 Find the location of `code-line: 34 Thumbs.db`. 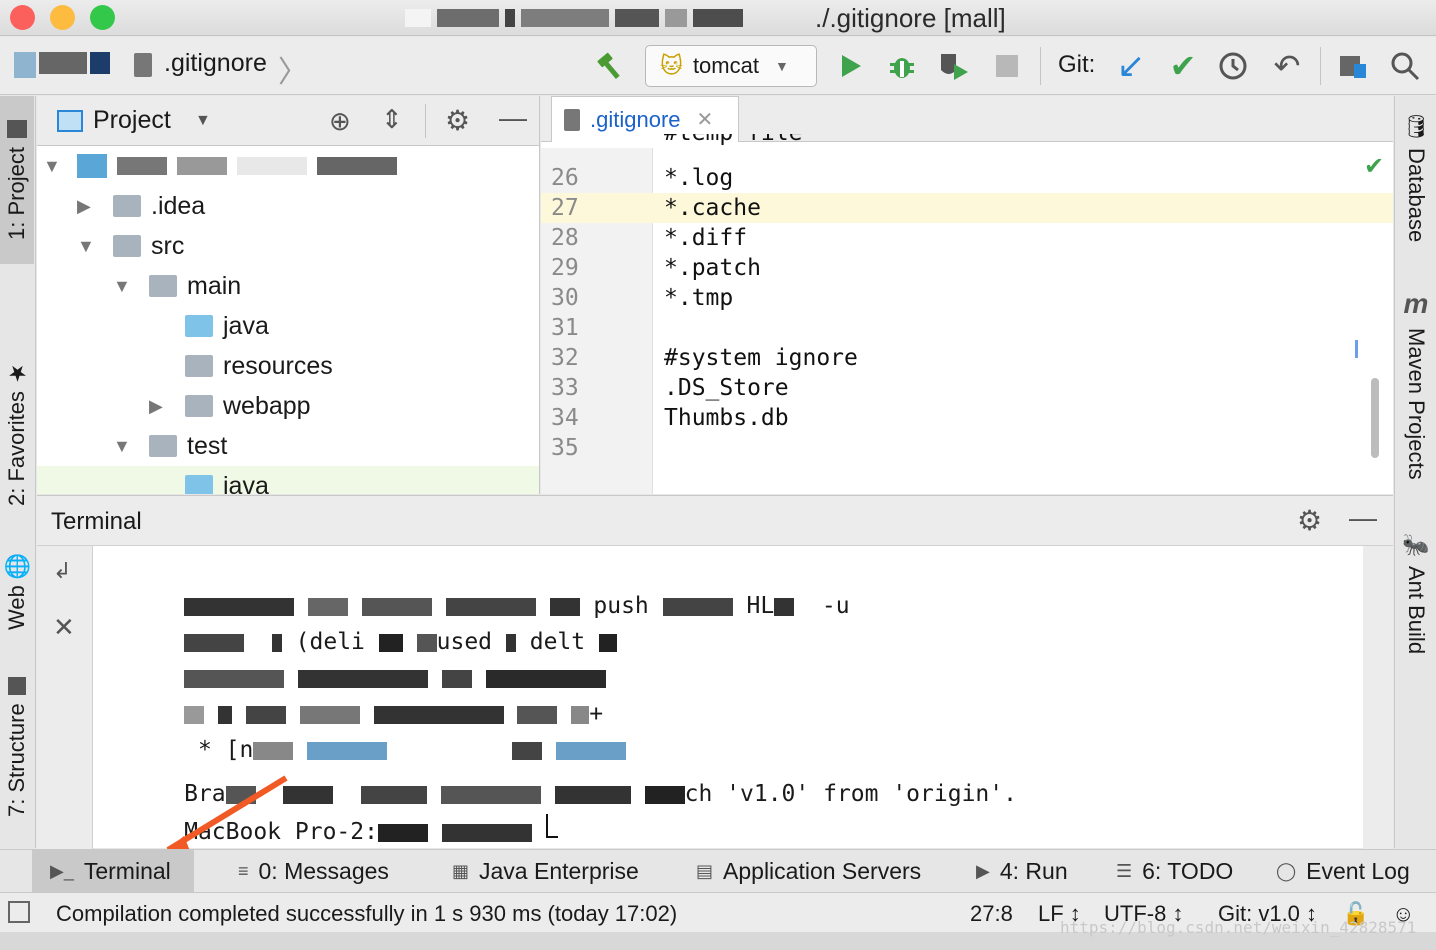

code-line: 34 Thumbs.db is located at coordinates (967, 418).